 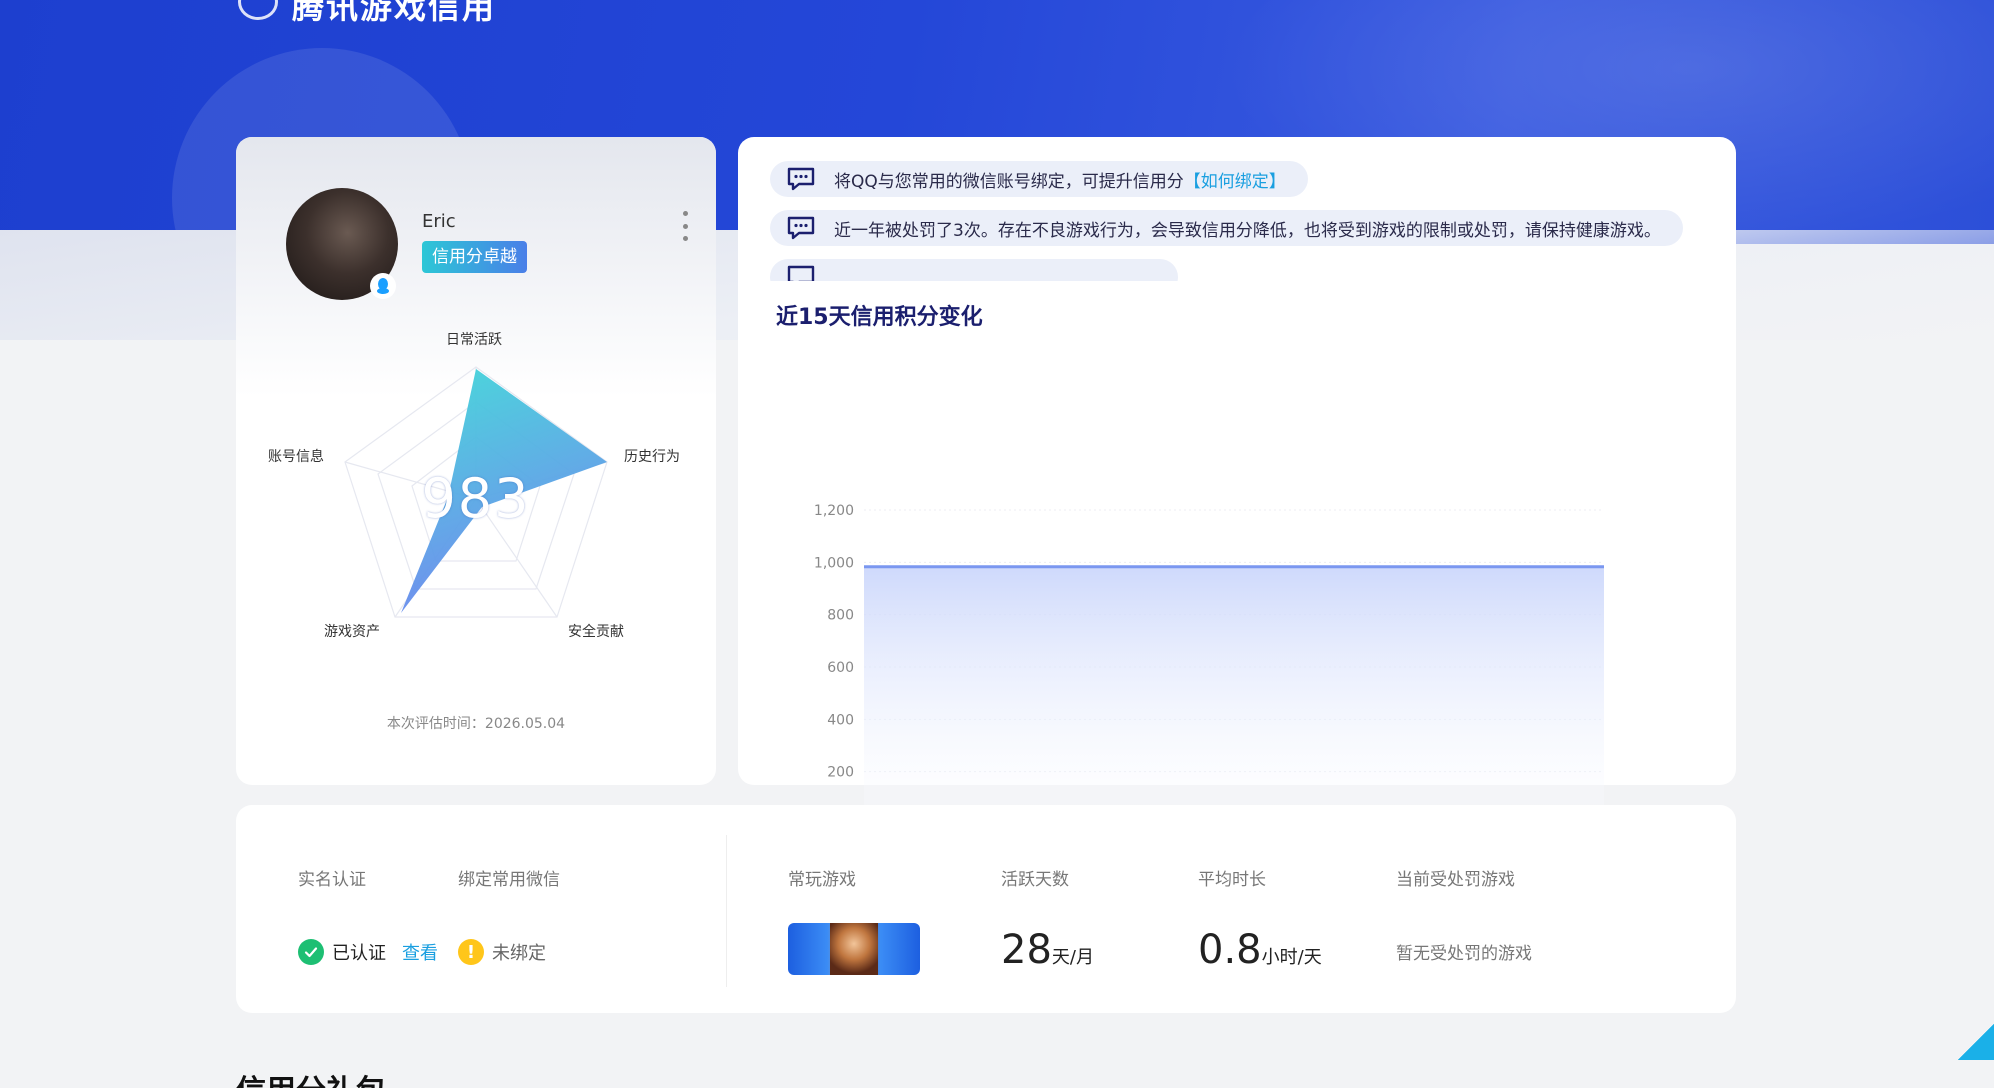 What do you see at coordinates (1976, 1030) in the screenshot?
I see `corner-decoration` at bounding box center [1976, 1030].